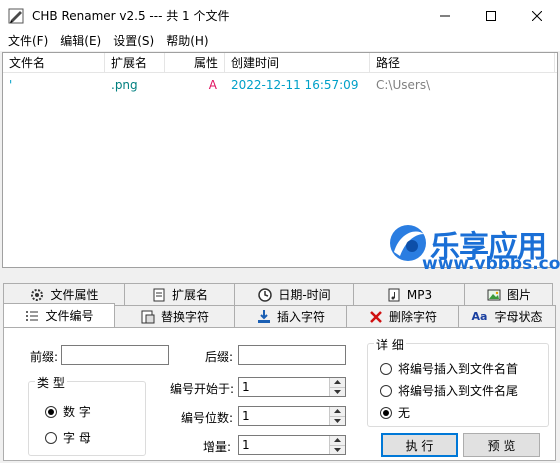 The height and width of the screenshot is (463, 560). Describe the element at coordinates (131, 16) in the screenshot. I see `window-title: CHB Renamer v2.5 --- 共 1 个文件` at that location.